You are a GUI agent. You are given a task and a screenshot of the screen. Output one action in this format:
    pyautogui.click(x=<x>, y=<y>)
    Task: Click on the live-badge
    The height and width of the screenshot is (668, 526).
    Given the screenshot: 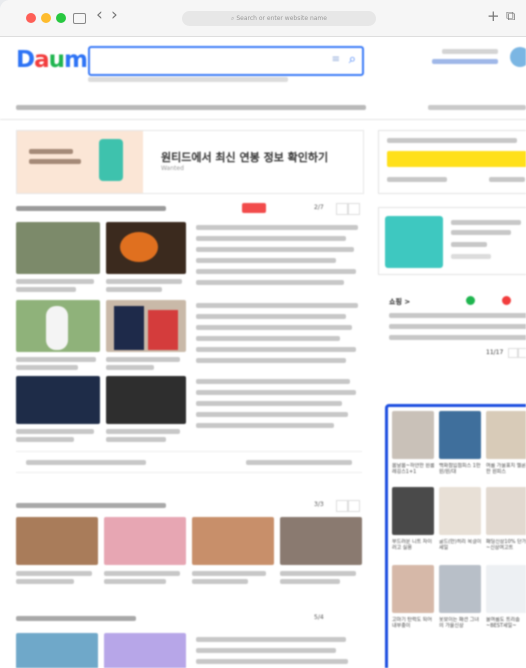 What is the action you would take?
    pyautogui.click(x=254, y=208)
    